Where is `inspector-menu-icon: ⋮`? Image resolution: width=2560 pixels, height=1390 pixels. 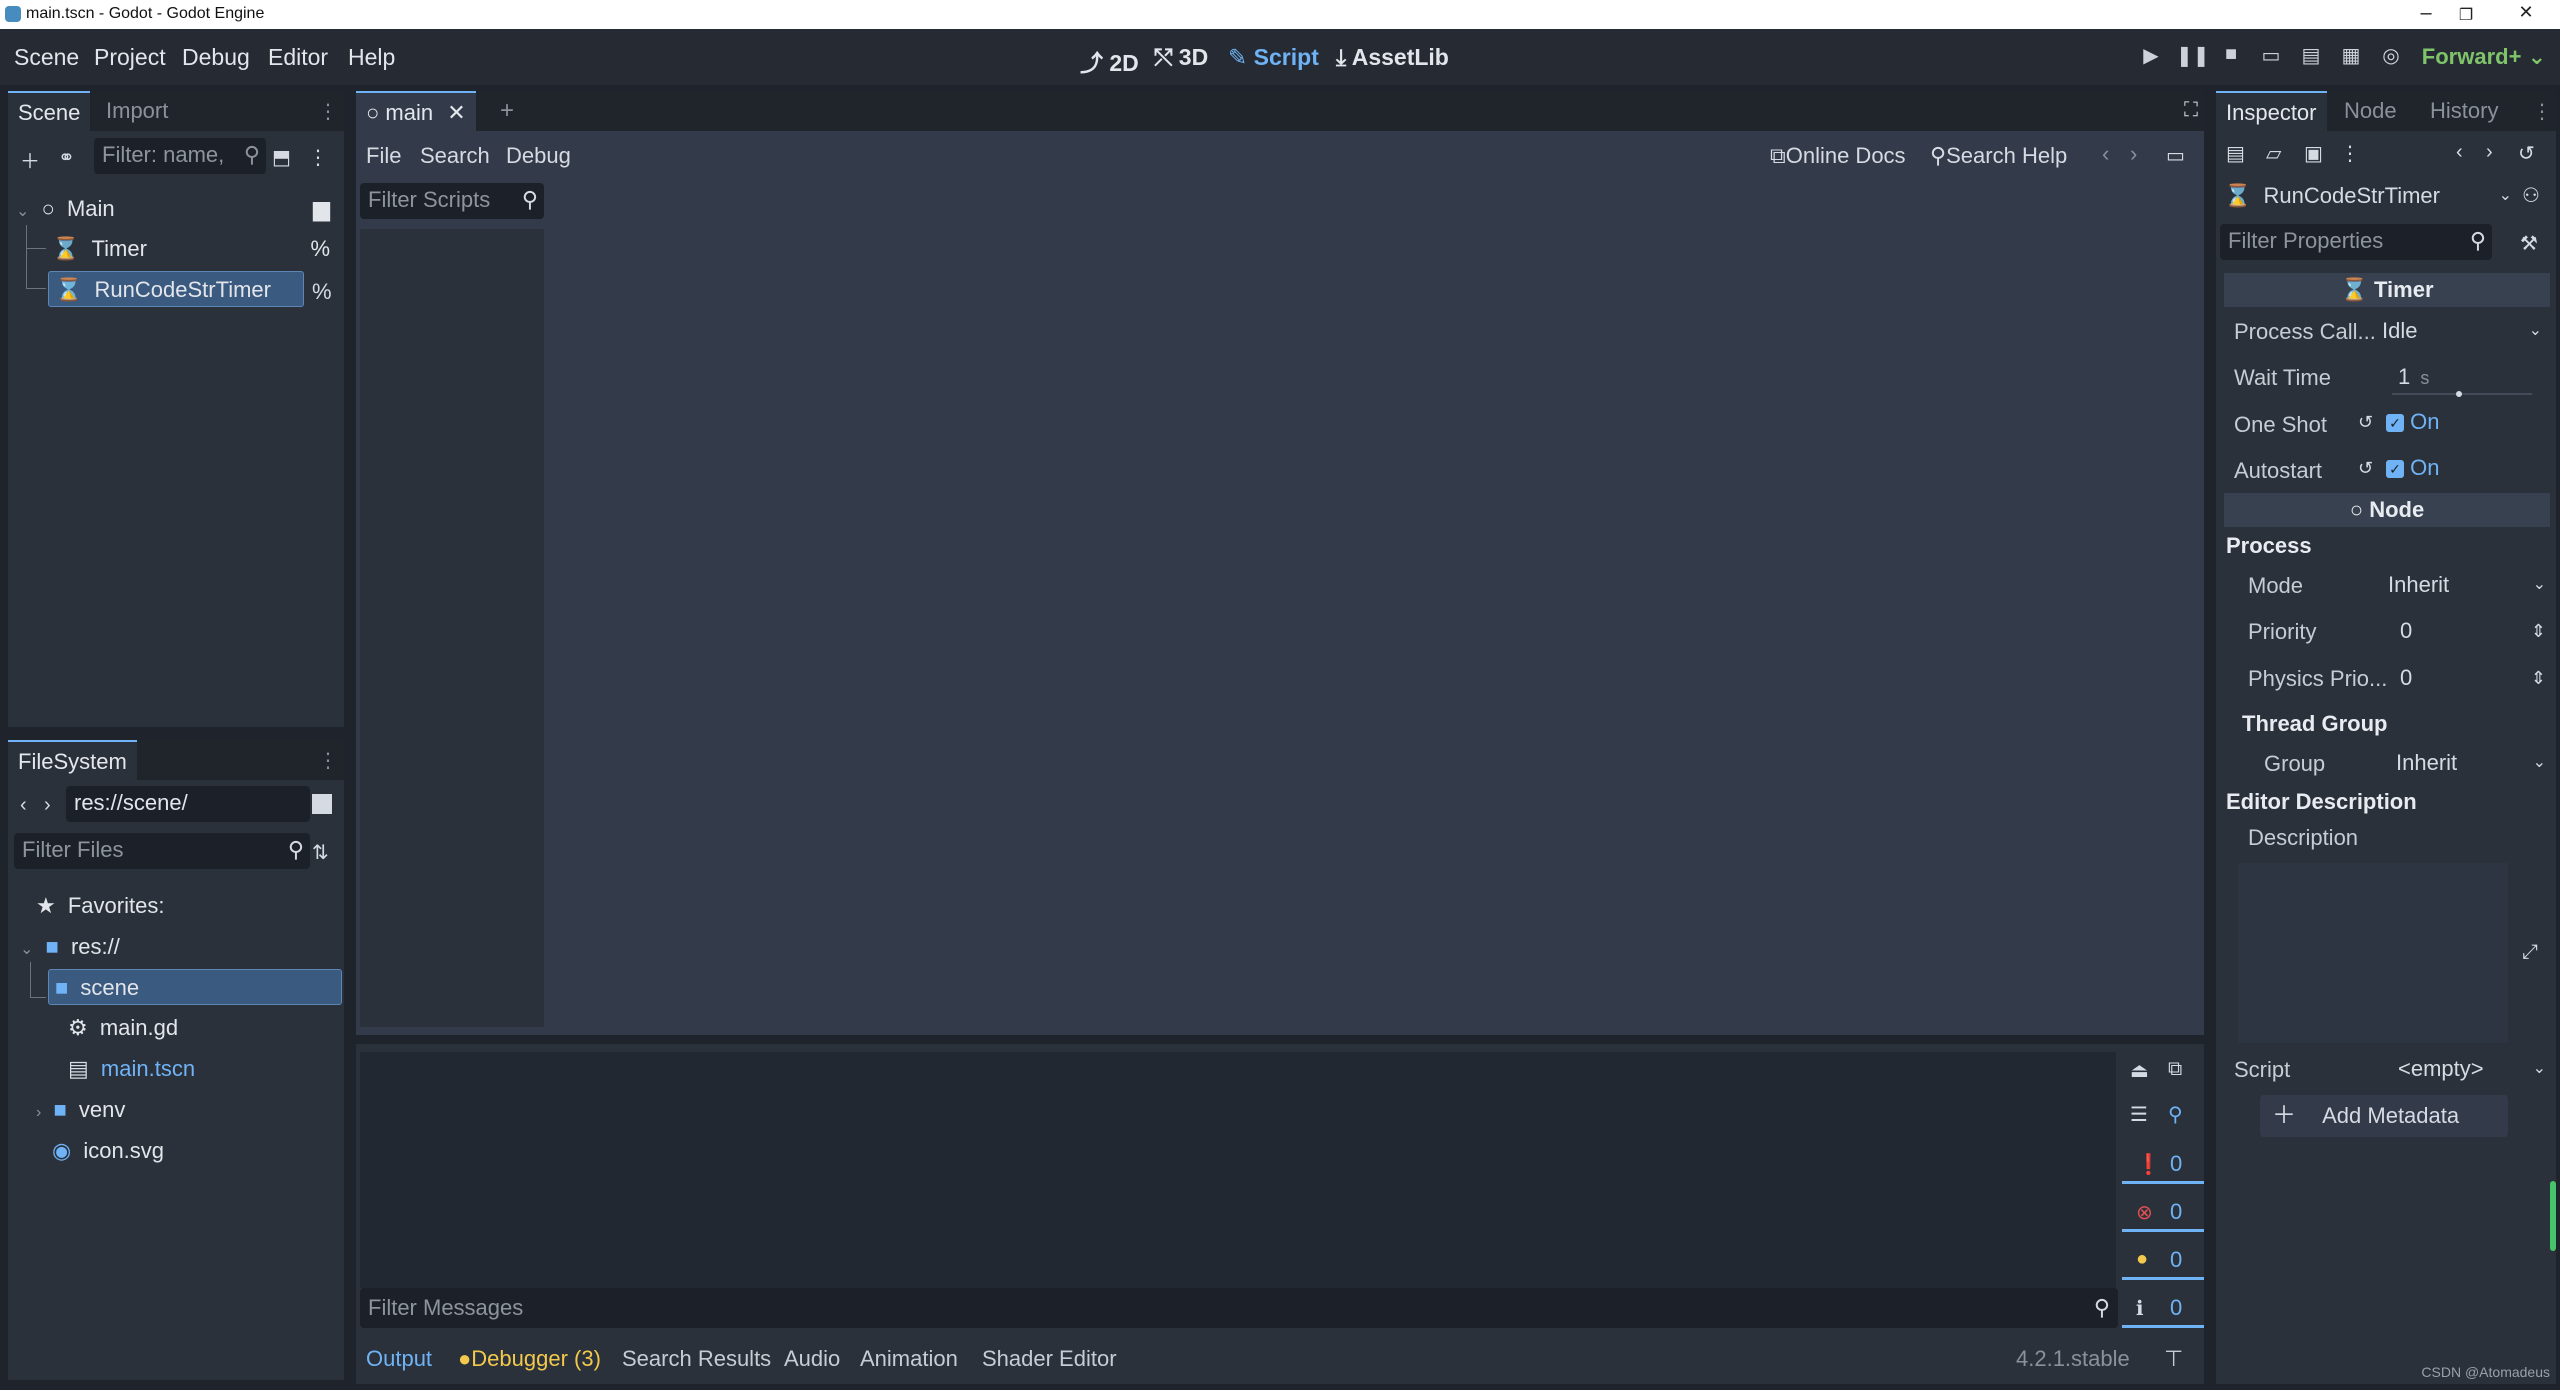 inspector-menu-icon: ⋮ is located at coordinates (2350, 153).